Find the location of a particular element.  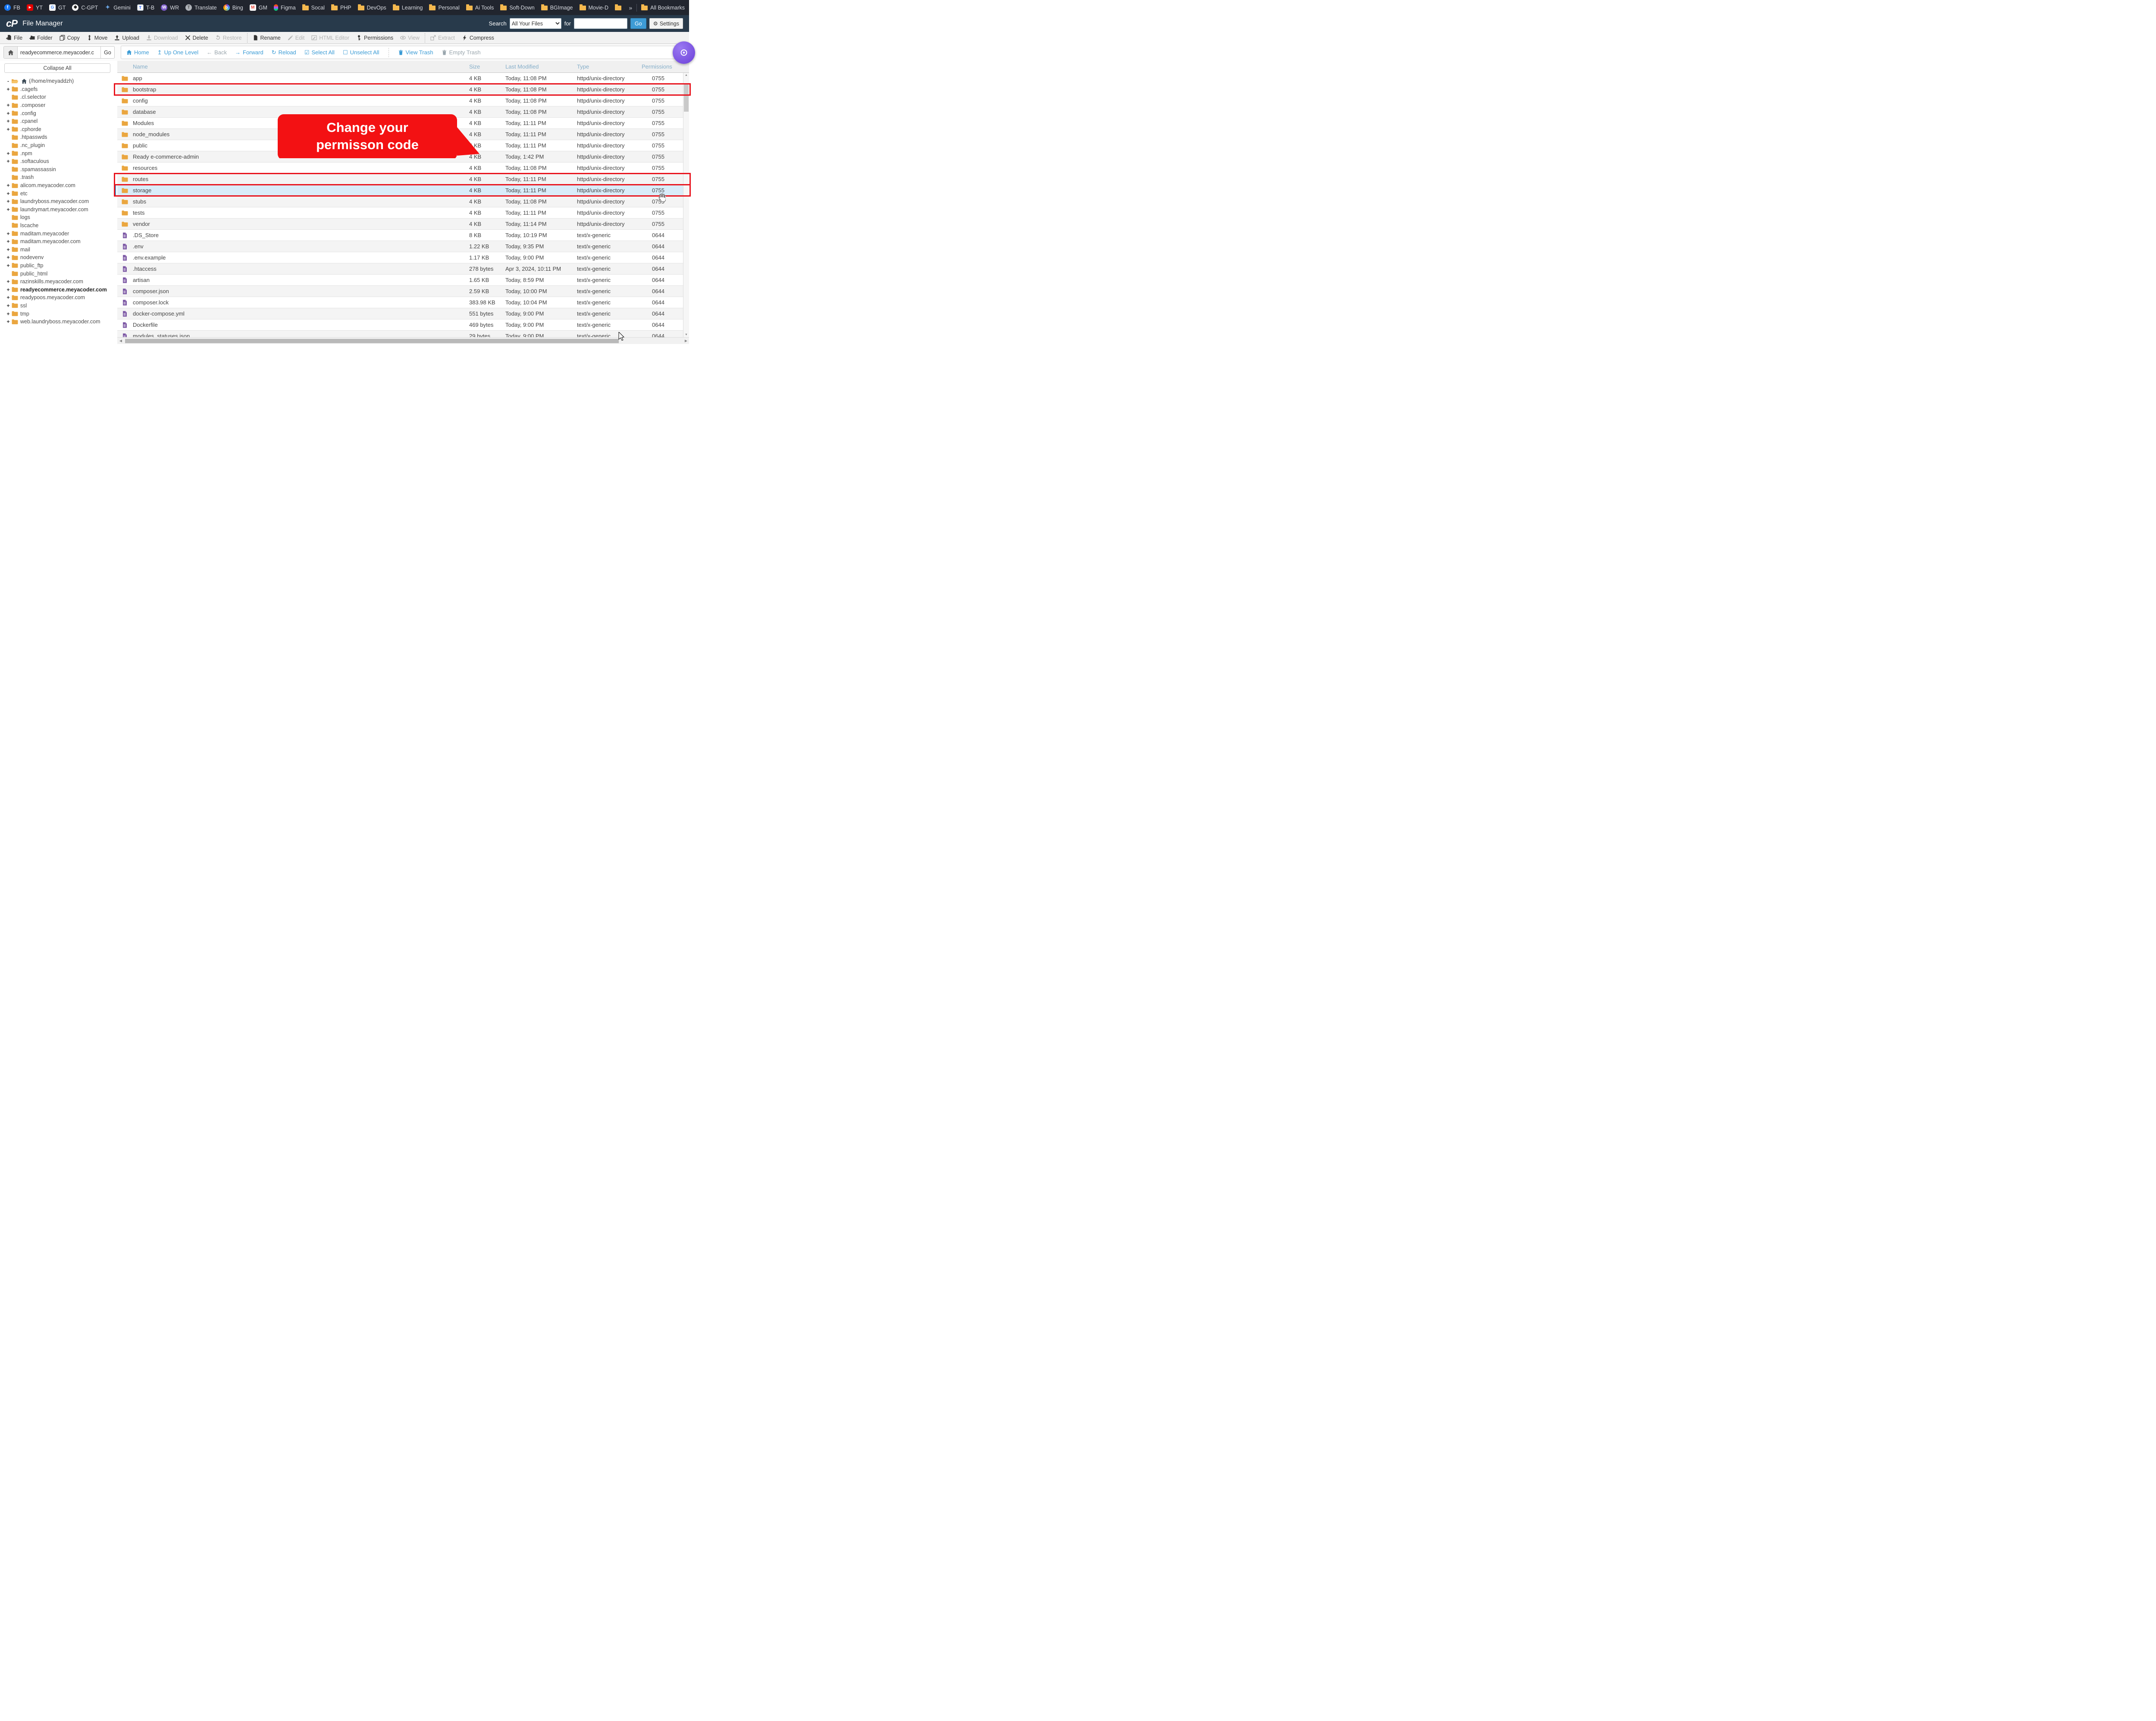

tree-item-etc: + etc is located at coordinates (60, 193).